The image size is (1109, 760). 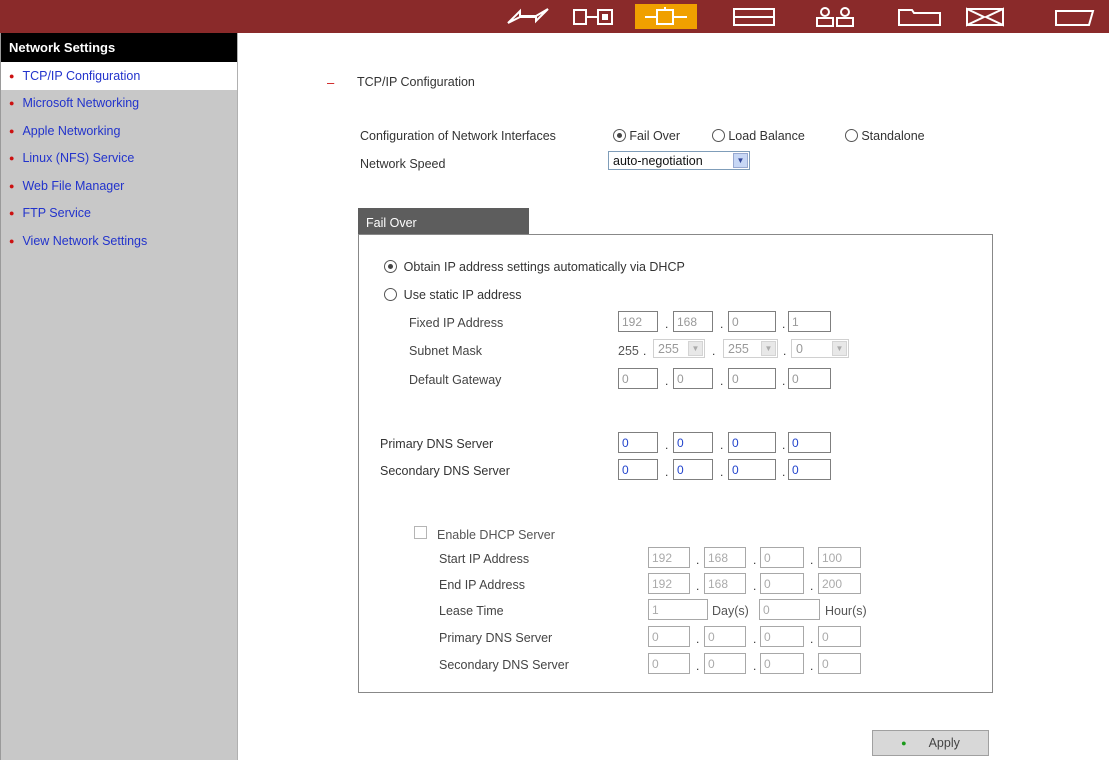 I want to click on subnet-octet-1: 255, so click(x=628, y=351).